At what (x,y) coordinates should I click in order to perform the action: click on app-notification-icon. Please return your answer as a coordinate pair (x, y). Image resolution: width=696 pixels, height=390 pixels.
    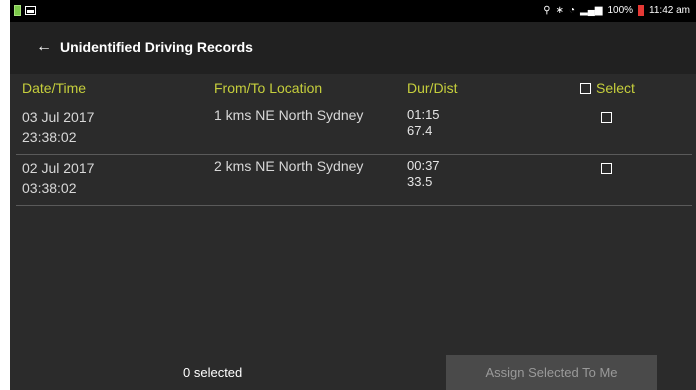
    Looking at the image, I should click on (17, 10).